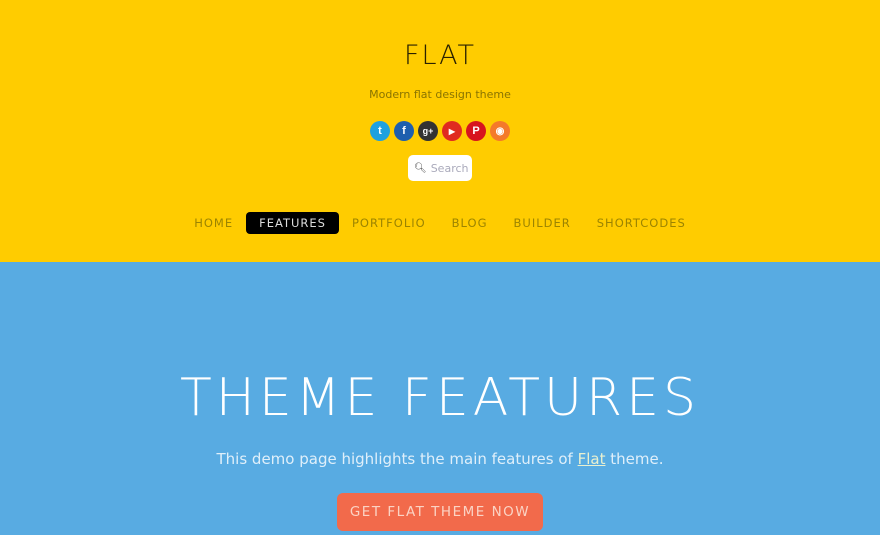  Describe the element at coordinates (389, 223) in the screenshot. I see `nav-item-portfolio: PORTFOLIO` at that location.